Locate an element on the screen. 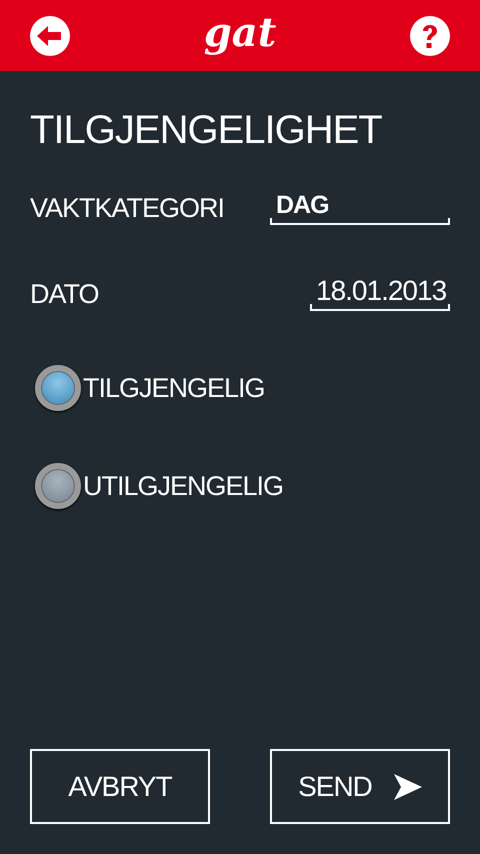  help-button is located at coordinates (430, 36).